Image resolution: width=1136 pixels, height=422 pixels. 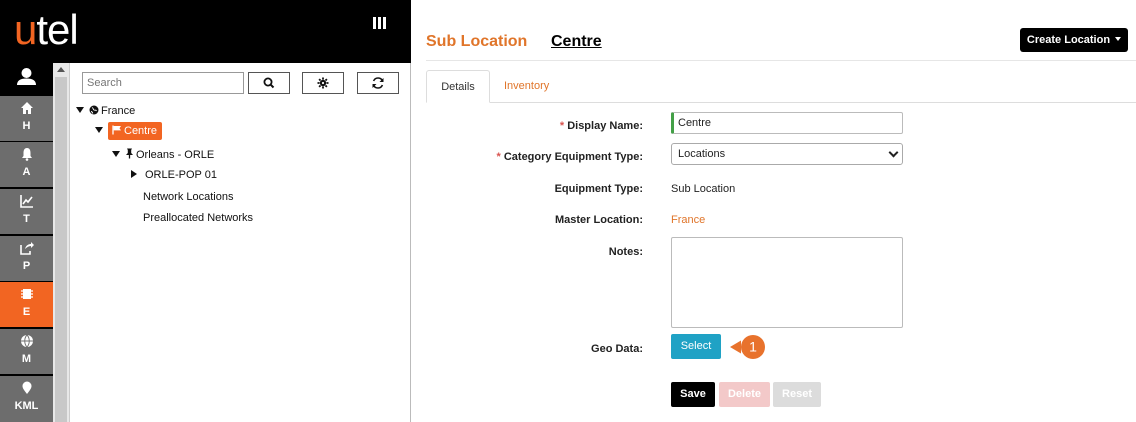 I want to click on tree-node-orle-pop: ORLE-POP 01, so click(x=174, y=175).